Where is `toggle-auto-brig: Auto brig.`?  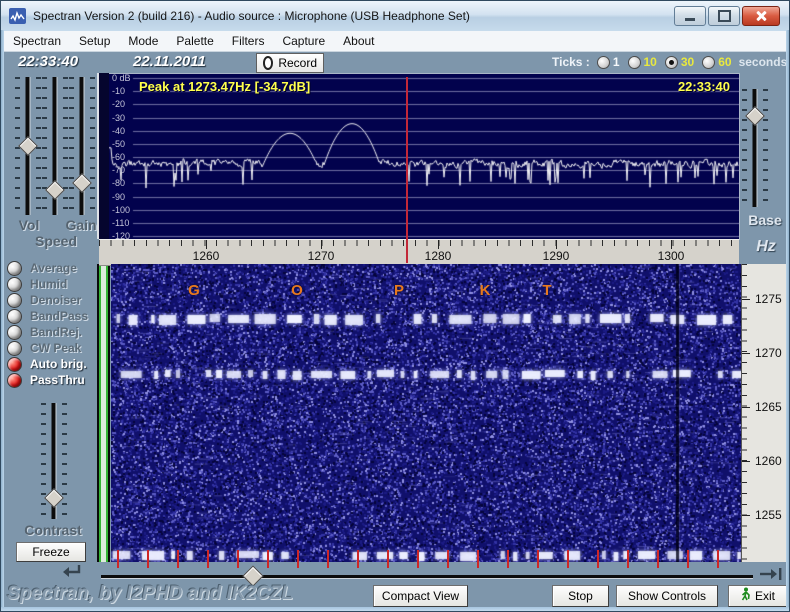
toggle-auto-brig: Auto brig. is located at coordinates (57, 364).